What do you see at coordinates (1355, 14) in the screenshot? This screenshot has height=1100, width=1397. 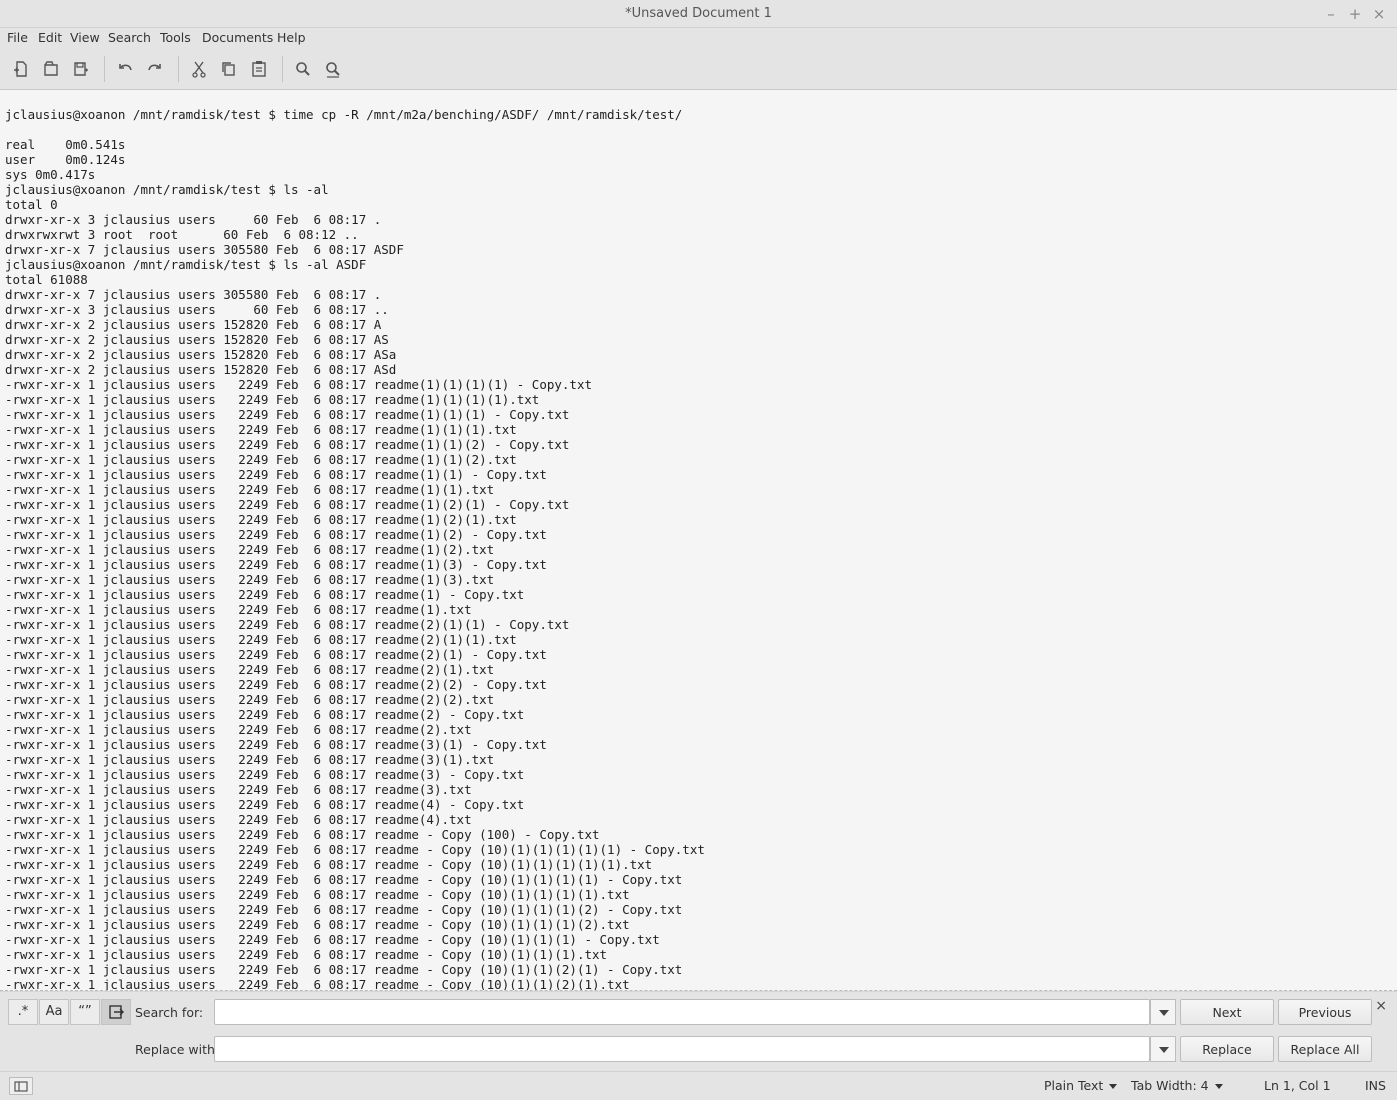 I see `maximize-icon: +` at bounding box center [1355, 14].